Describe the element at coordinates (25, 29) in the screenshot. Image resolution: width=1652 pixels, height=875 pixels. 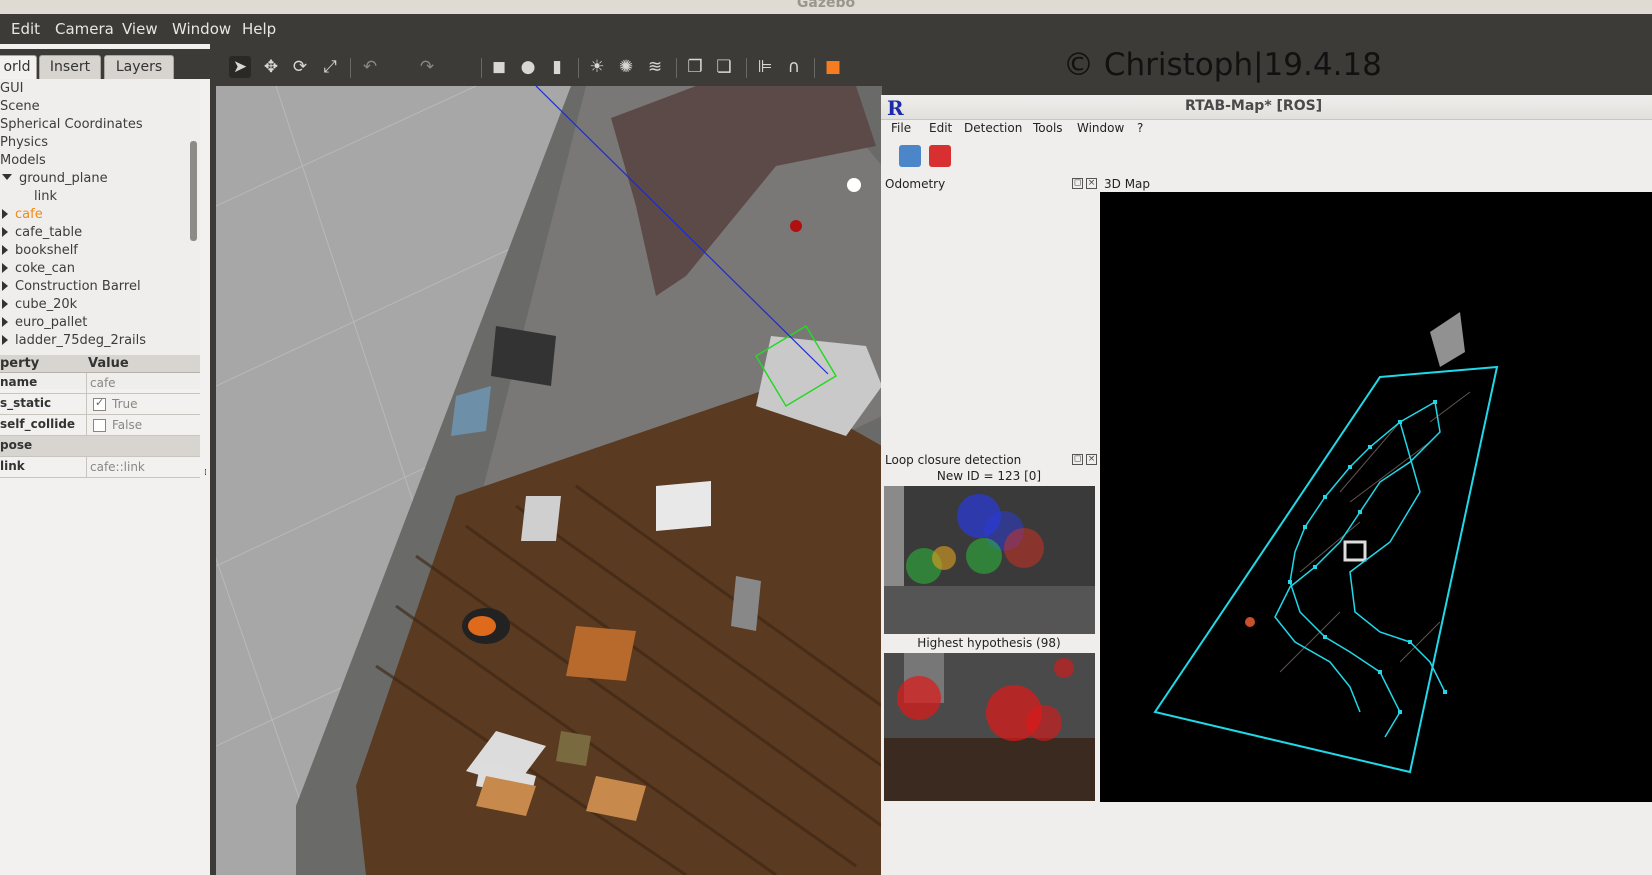
I see `menu-edit: Edit` at that location.